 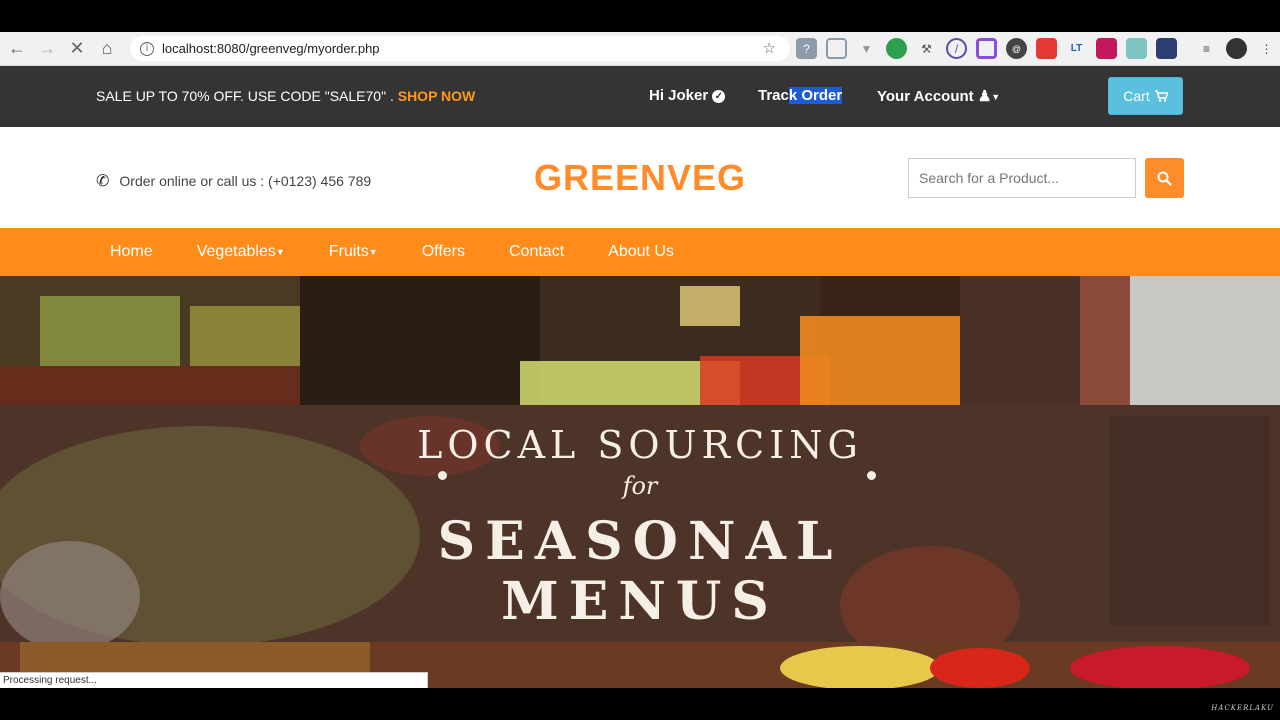 What do you see at coordinates (984, 96) in the screenshot?
I see `user-icon: ♟` at bounding box center [984, 96].